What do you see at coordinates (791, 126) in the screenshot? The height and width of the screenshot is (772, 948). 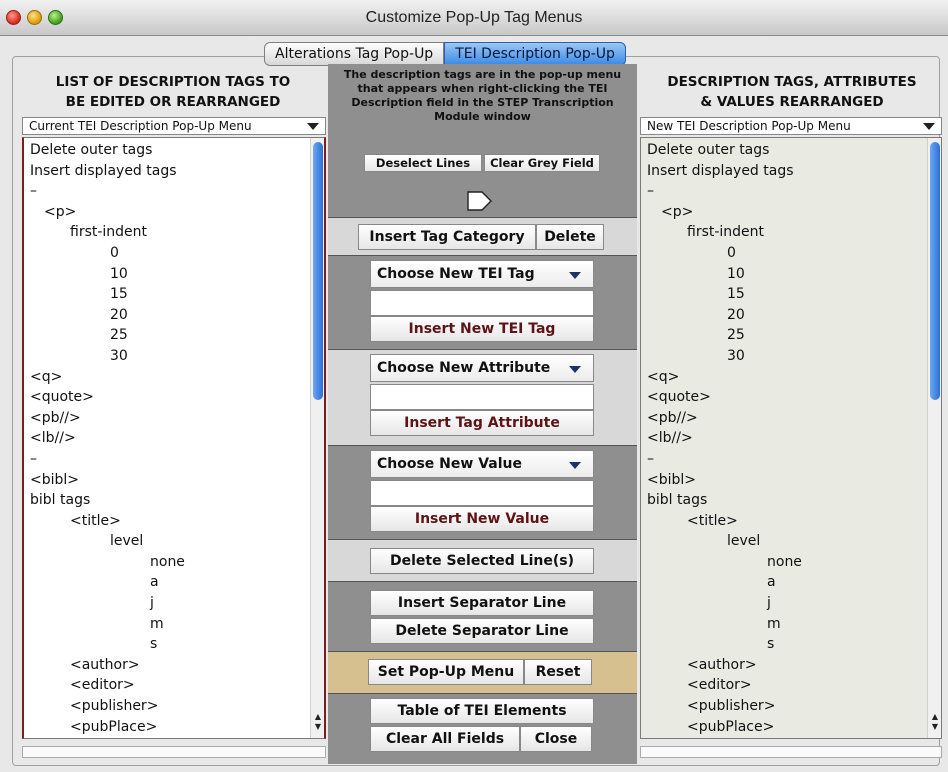 I see `new-menu-dropdown: New TEI Description Pop-Up Menu` at bounding box center [791, 126].